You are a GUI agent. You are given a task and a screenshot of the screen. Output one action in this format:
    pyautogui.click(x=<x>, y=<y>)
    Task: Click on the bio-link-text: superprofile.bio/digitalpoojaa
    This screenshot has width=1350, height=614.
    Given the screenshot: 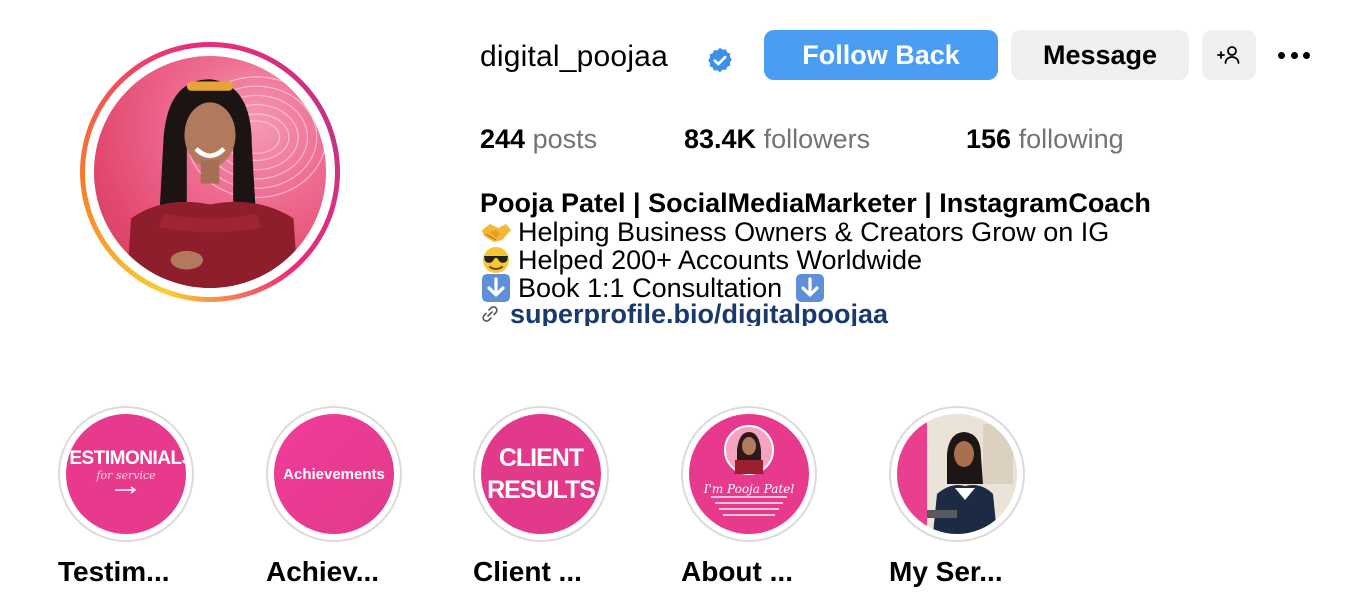 What is the action you would take?
    pyautogui.click(x=699, y=314)
    